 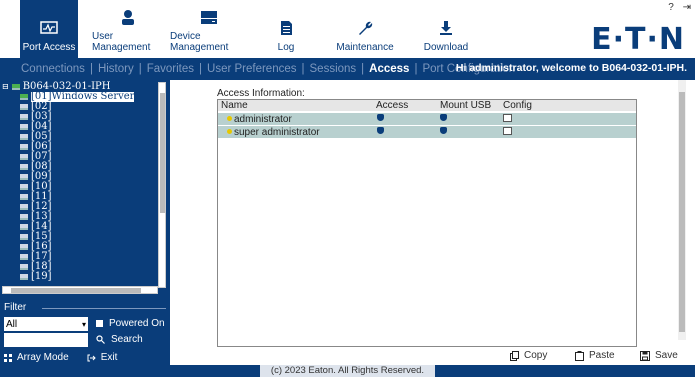 What do you see at coordinates (53, 69) in the screenshot?
I see `subnav-connections: Connections` at bounding box center [53, 69].